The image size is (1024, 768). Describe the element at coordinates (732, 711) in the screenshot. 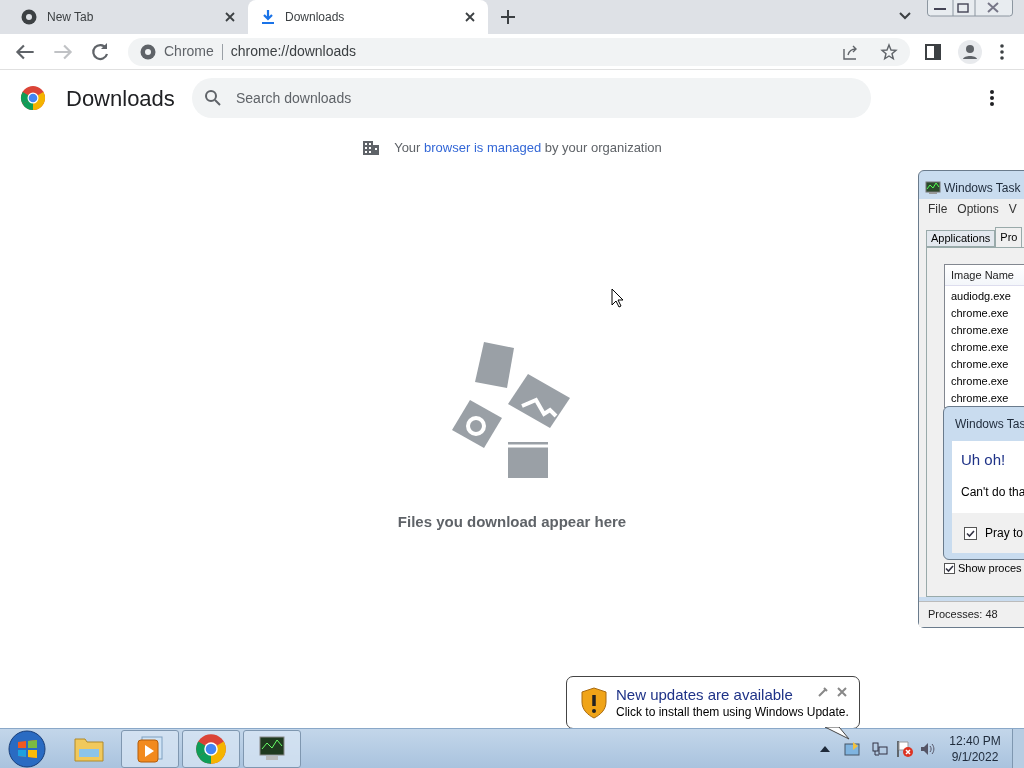

I see `balloon-message: Click to install them using Windows Update.` at that location.